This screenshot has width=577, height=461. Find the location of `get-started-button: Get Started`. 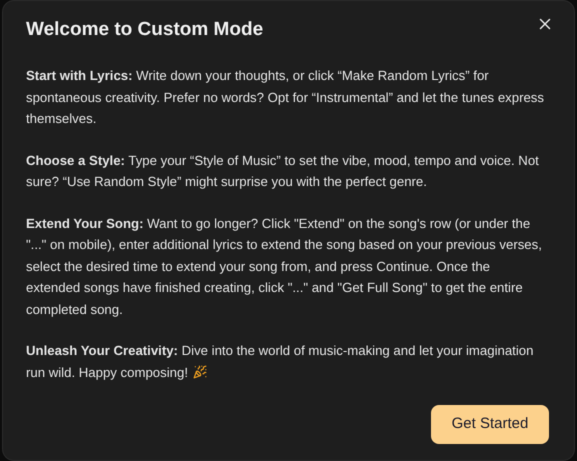

get-started-button: Get Started is located at coordinates (490, 424).